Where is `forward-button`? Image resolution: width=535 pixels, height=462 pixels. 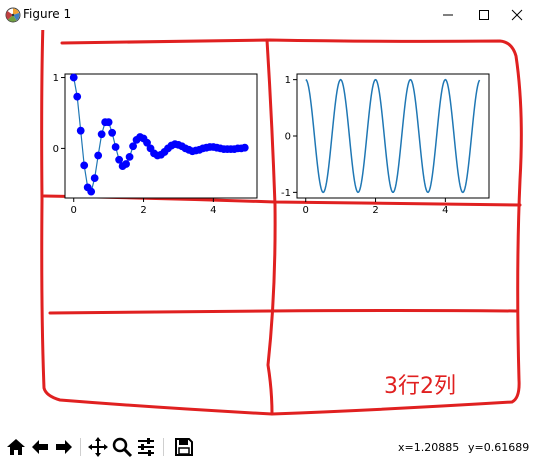 forward-button is located at coordinates (64, 447).